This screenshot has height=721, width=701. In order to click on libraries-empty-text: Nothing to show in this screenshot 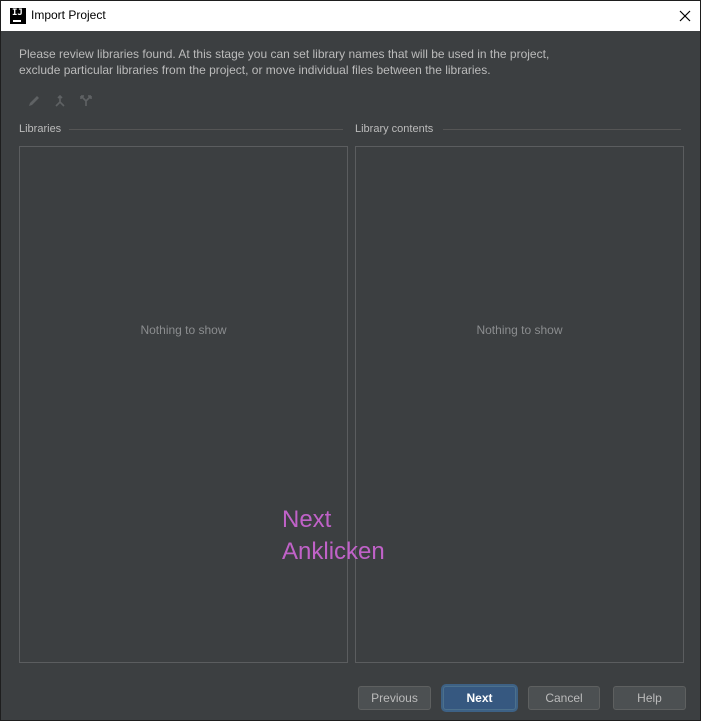, I will do `click(183, 330)`.